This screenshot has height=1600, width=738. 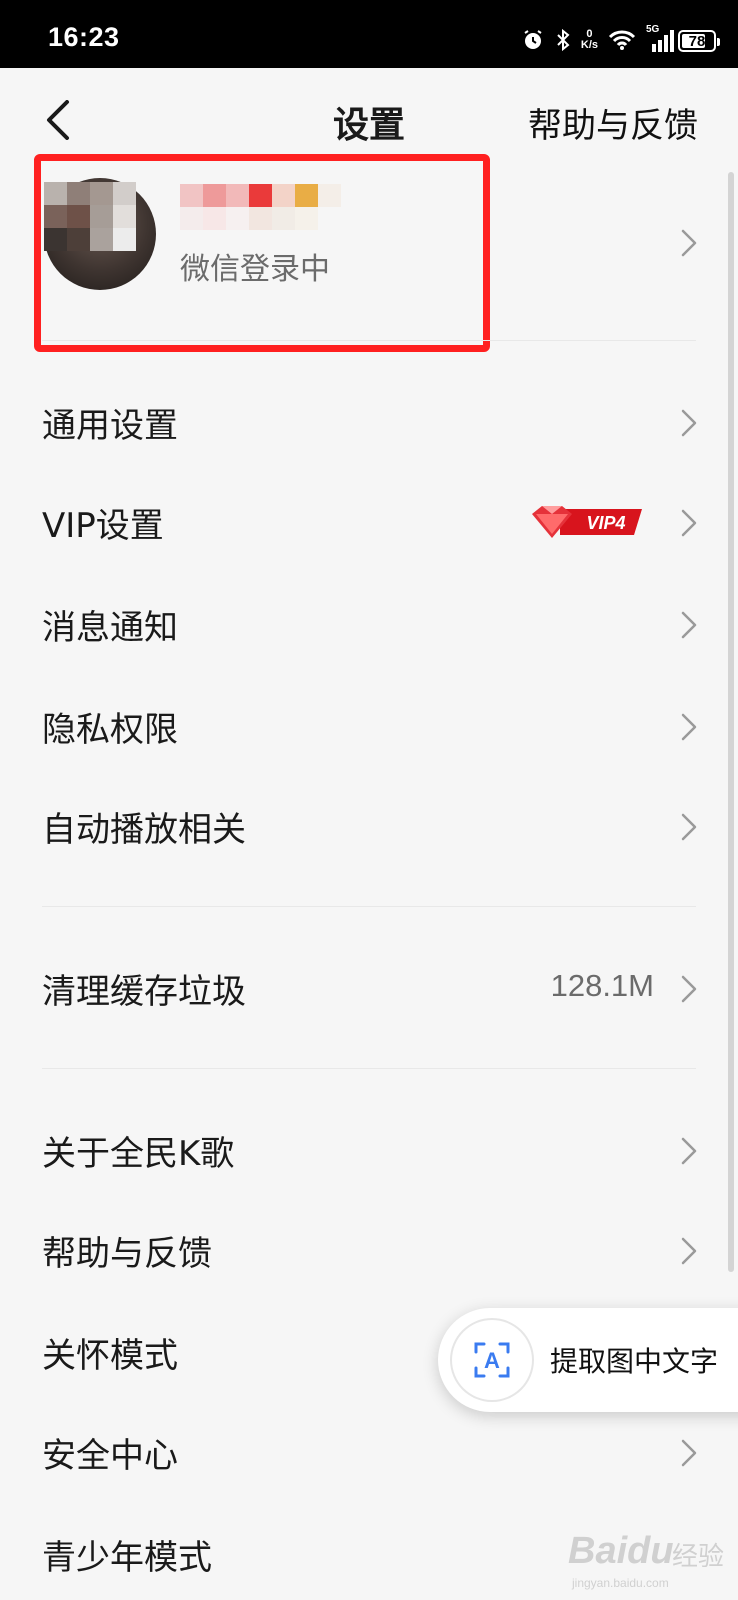 What do you see at coordinates (369, 726) in the screenshot?
I see `settings-row-privacy: 隐私权限` at bounding box center [369, 726].